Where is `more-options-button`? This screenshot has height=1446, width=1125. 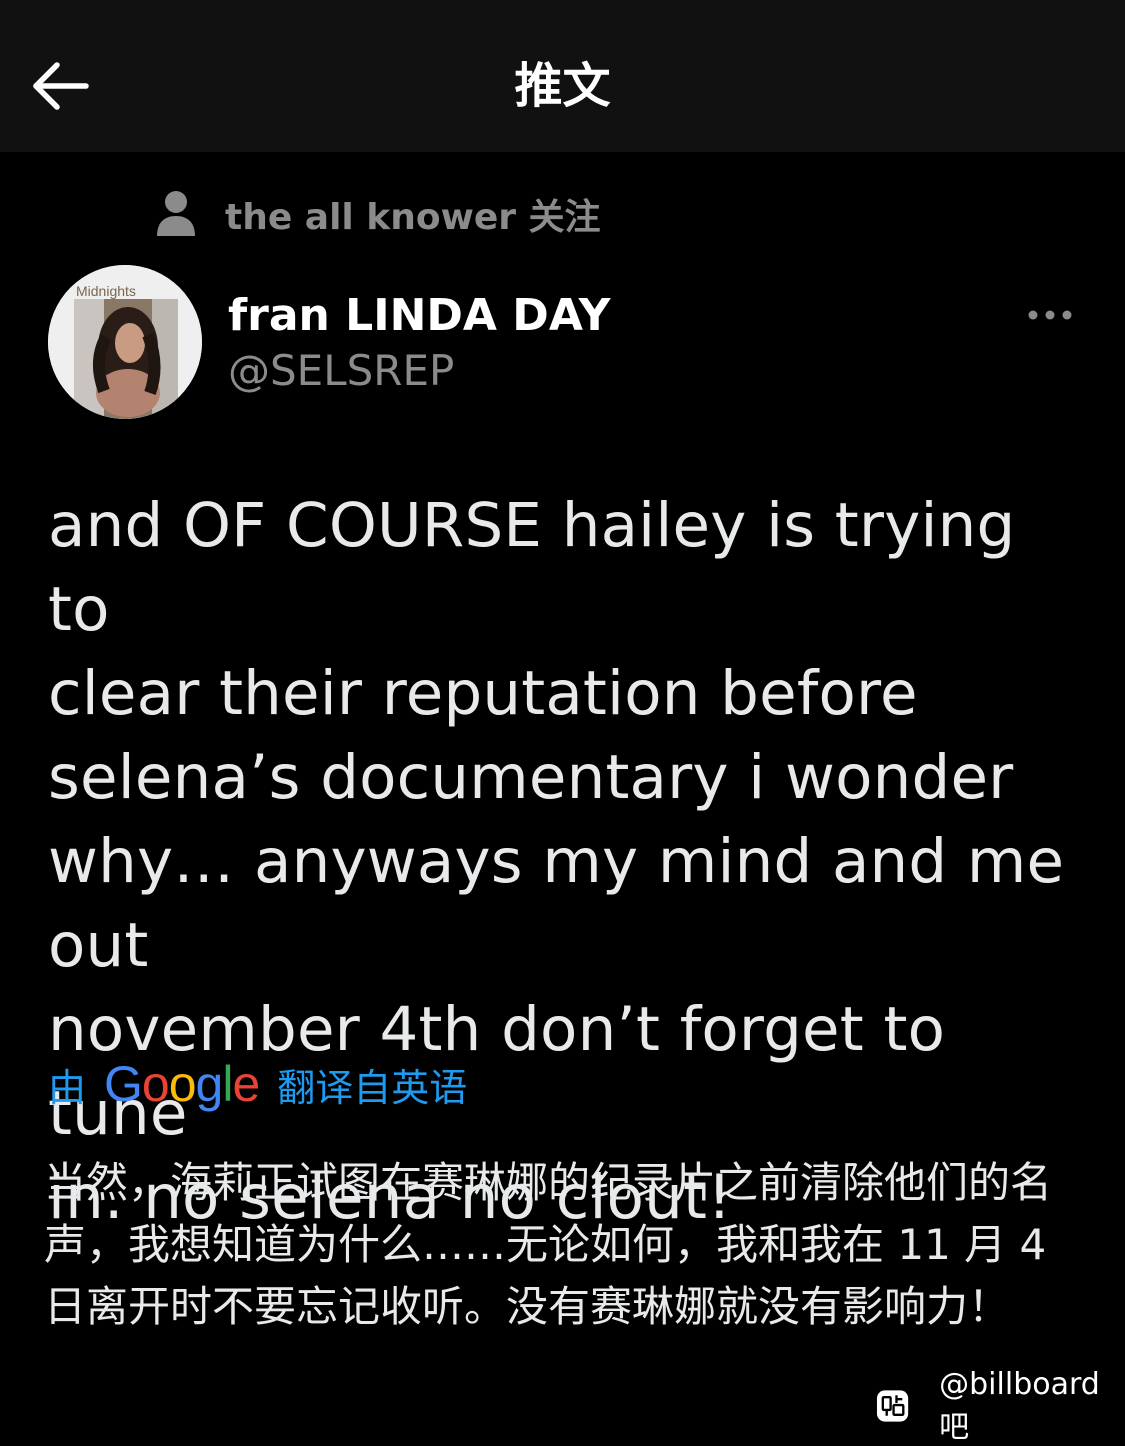
more-options-button is located at coordinates (1050, 315).